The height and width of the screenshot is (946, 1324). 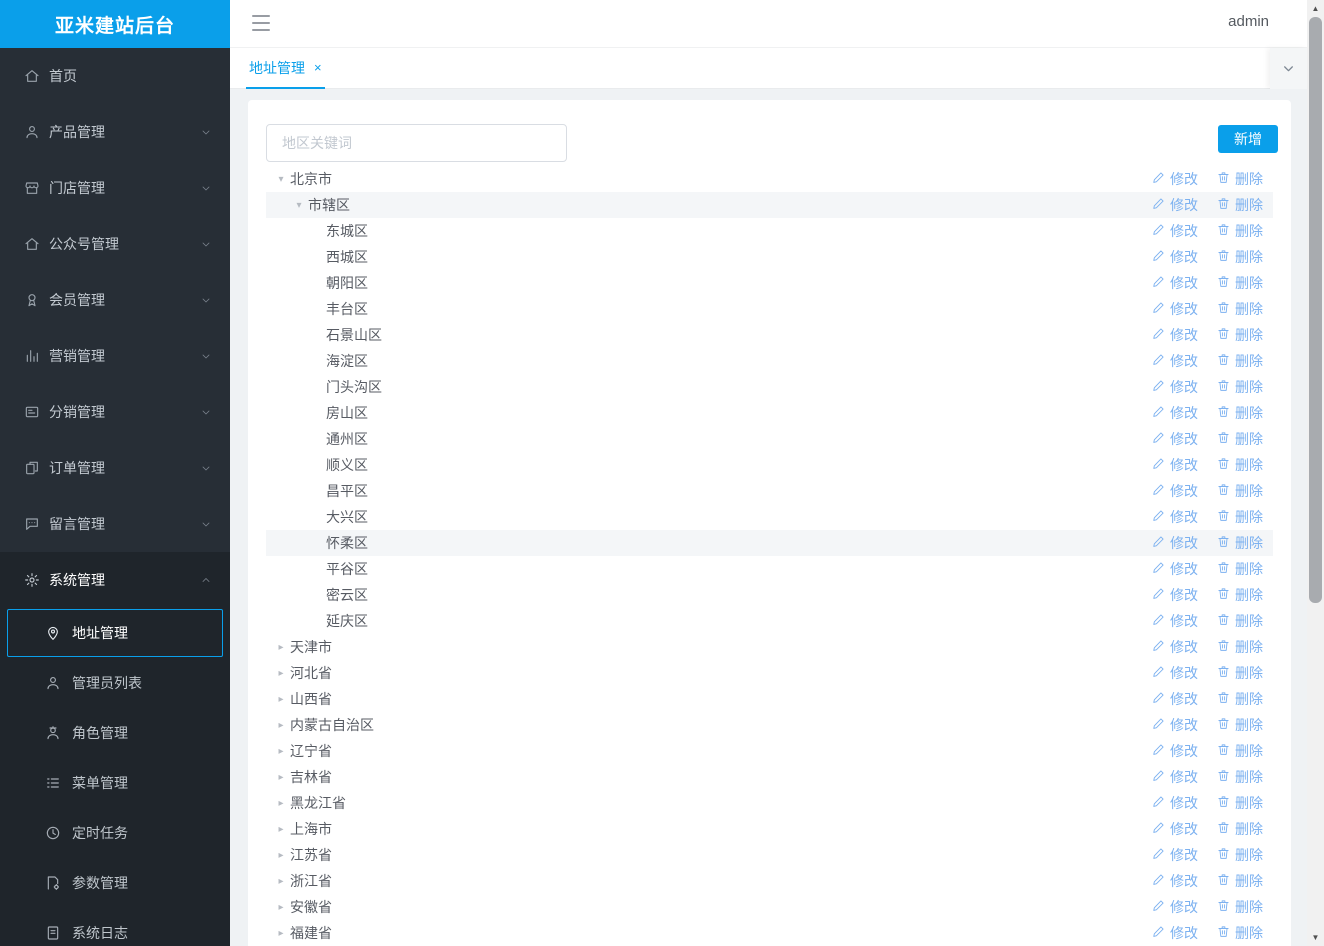 What do you see at coordinates (281, 179) in the screenshot?
I see `caret-down-icon: ▾` at bounding box center [281, 179].